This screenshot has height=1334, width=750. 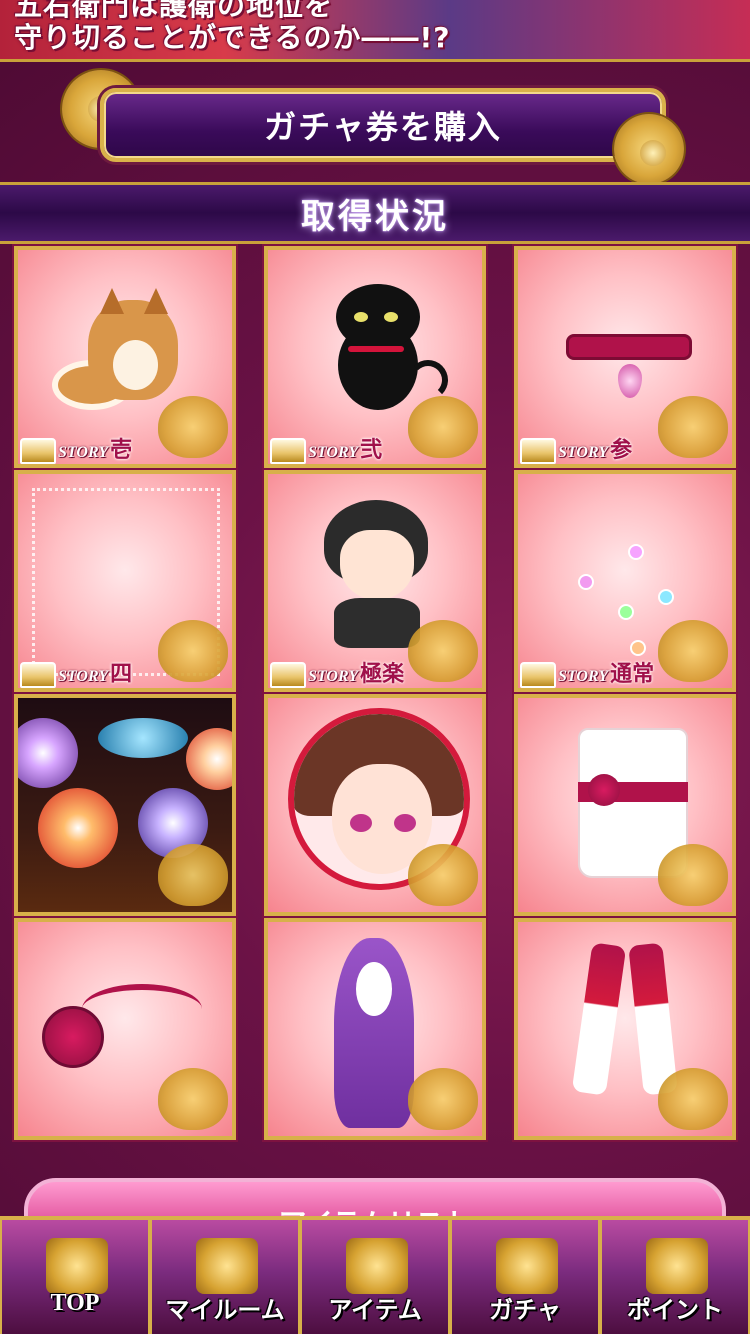 I want to click on story-banner: 五右衛門は護衛の地位を 守り切ることができるのか――!?, so click(x=375, y=31).